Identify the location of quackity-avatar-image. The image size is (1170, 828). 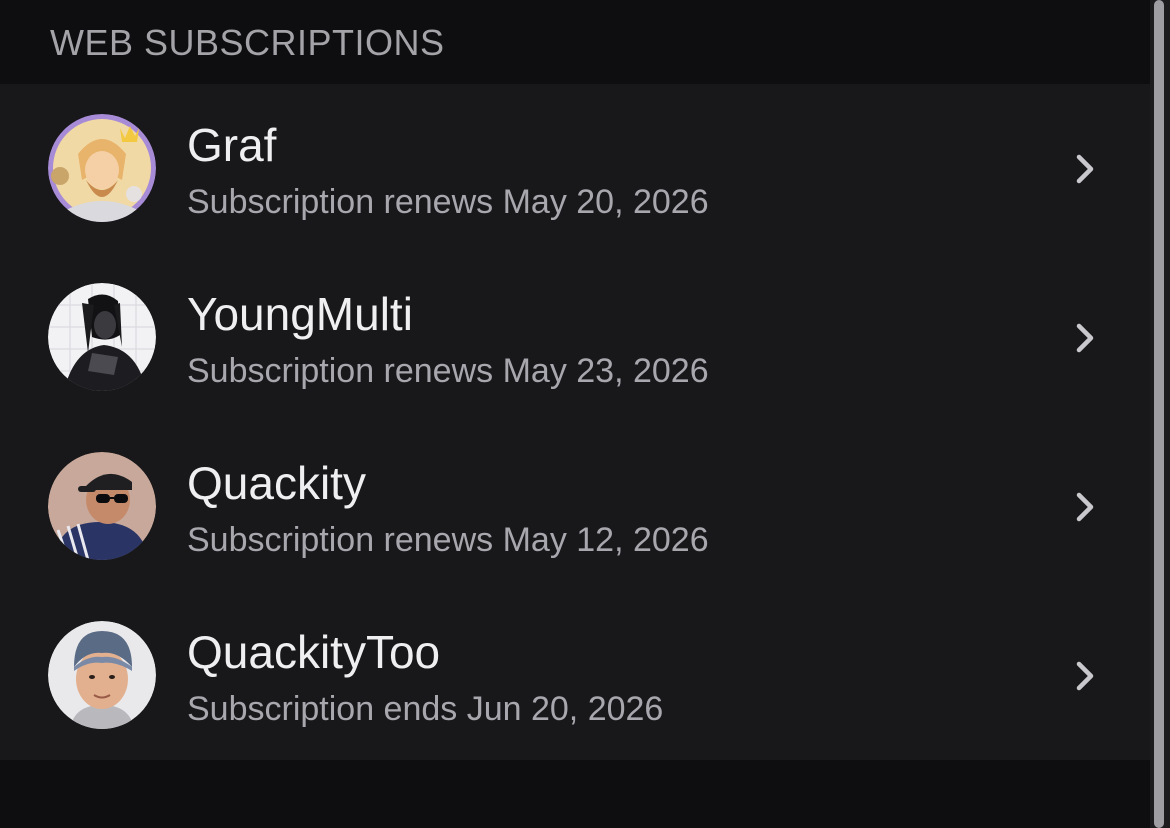
(102, 506).